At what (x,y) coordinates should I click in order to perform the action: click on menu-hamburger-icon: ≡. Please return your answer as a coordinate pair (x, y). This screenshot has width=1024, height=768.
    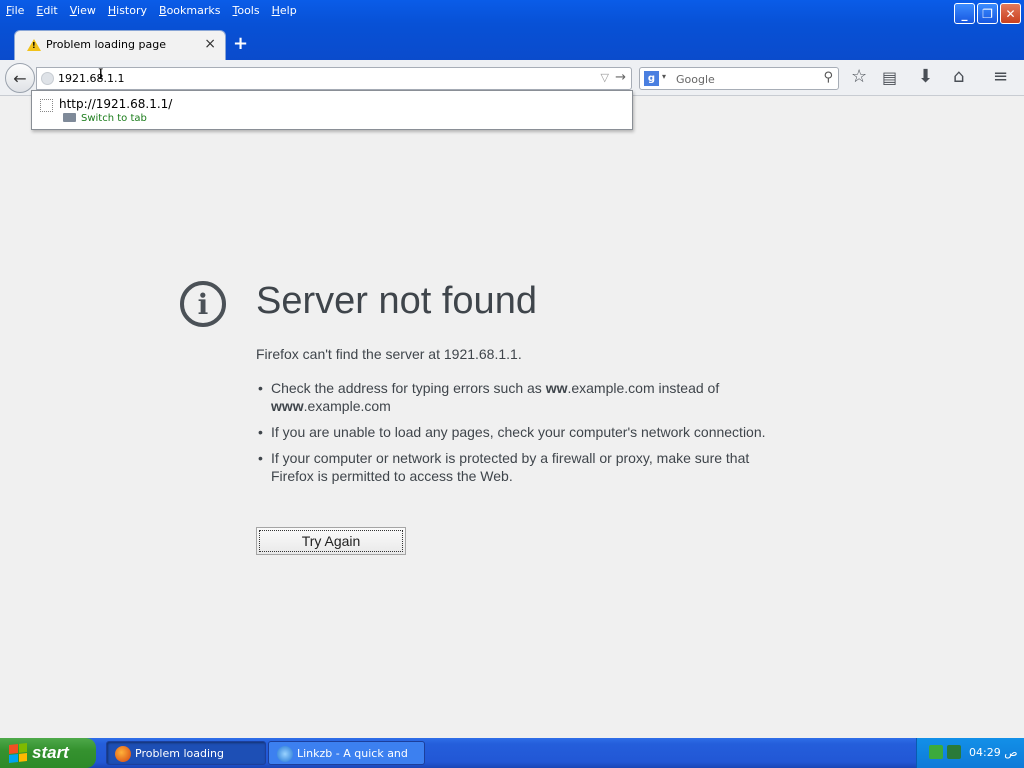
    Looking at the image, I should click on (1000, 76).